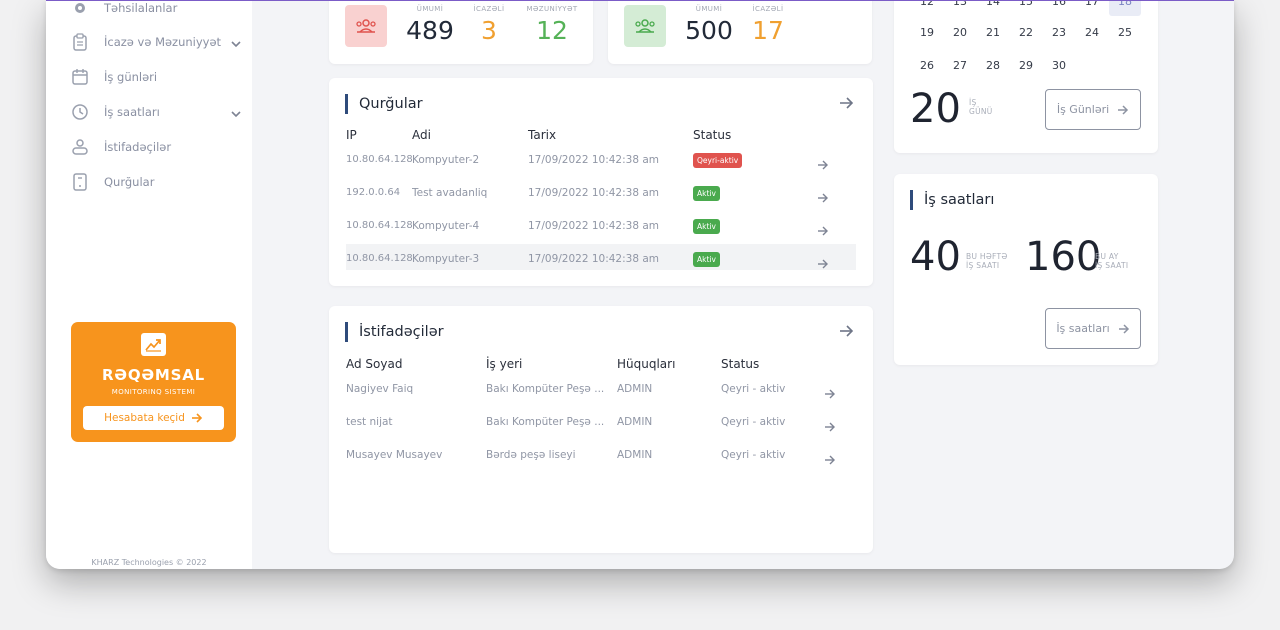  I want to click on calendar-day: 27, so click(960, 65).